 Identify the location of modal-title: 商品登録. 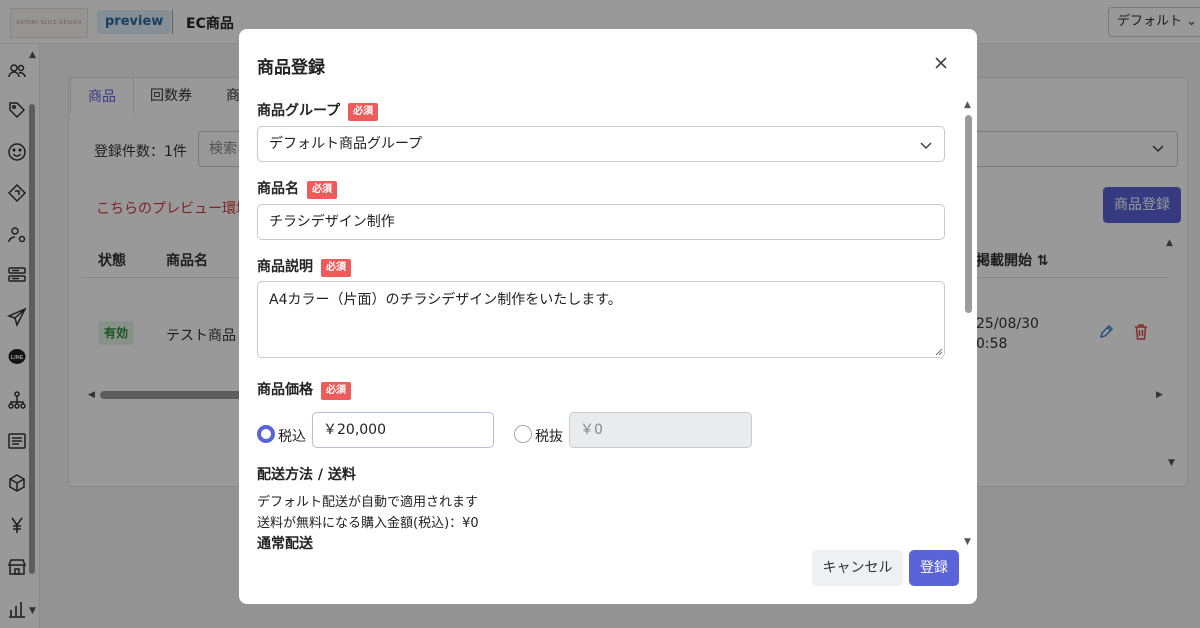
(291, 68).